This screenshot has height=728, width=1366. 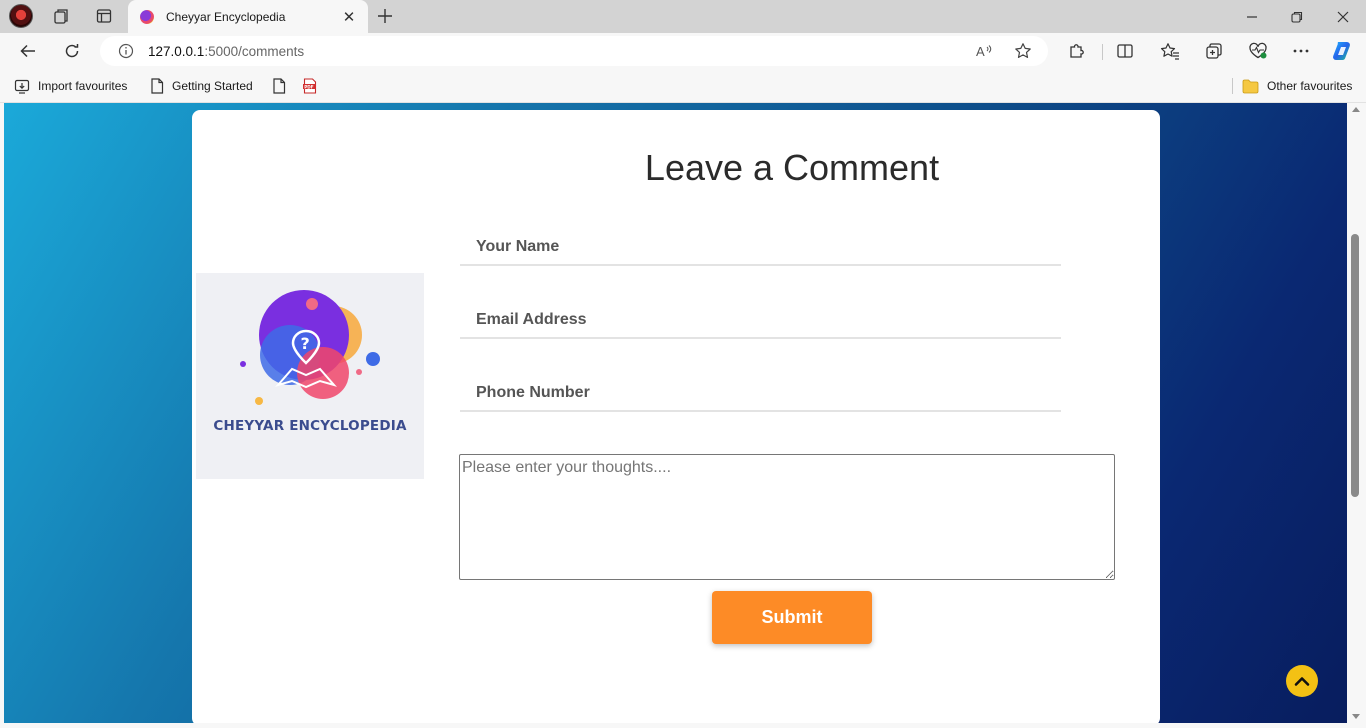 What do you see at coordinates (760, 394) in the screenshot?
I see `phone-field` at bounding box center [760, 394].